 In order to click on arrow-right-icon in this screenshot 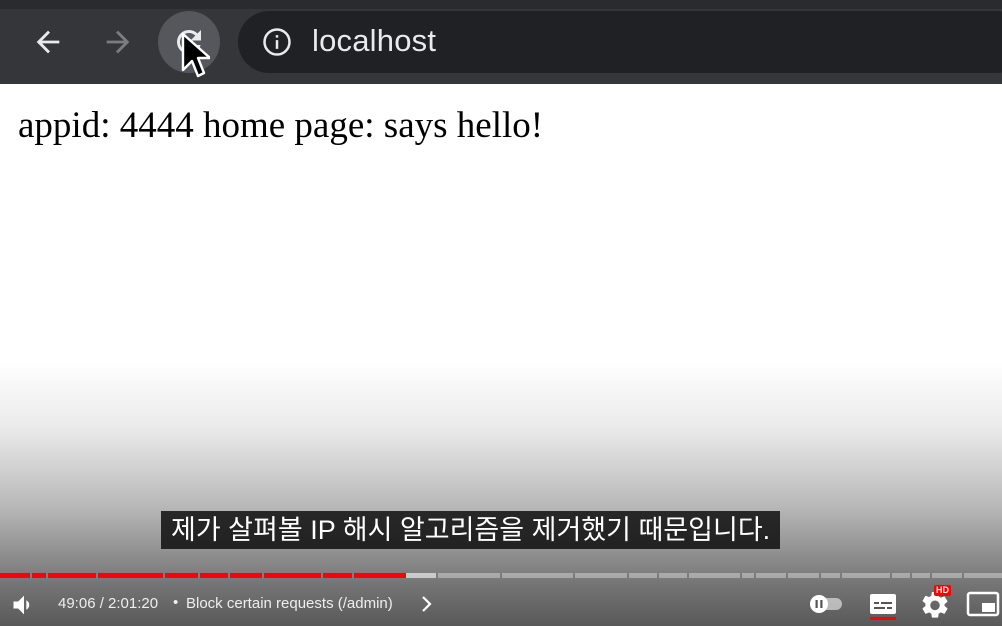, I will do `click(118, 42)`.